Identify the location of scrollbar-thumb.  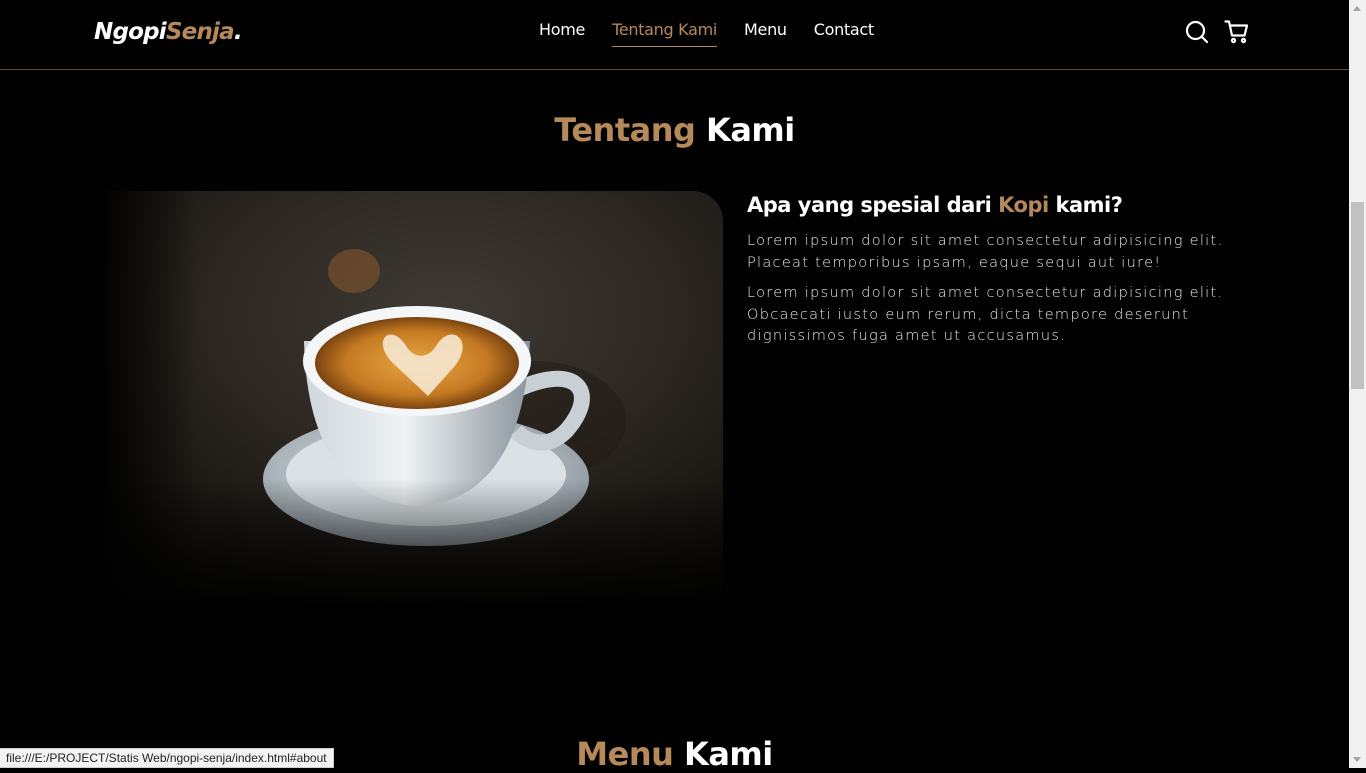
(1357, 295).